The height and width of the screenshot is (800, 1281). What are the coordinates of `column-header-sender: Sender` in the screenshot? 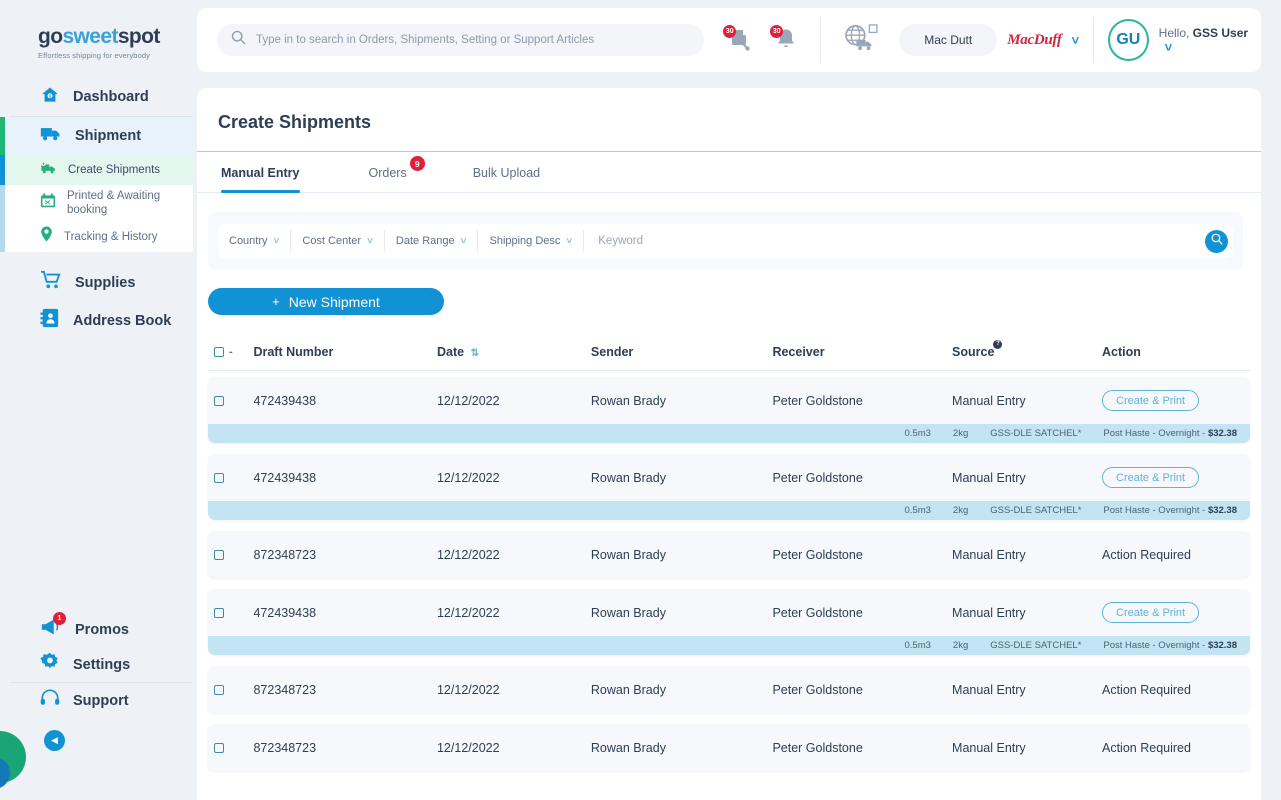 It's located at (682, 352).